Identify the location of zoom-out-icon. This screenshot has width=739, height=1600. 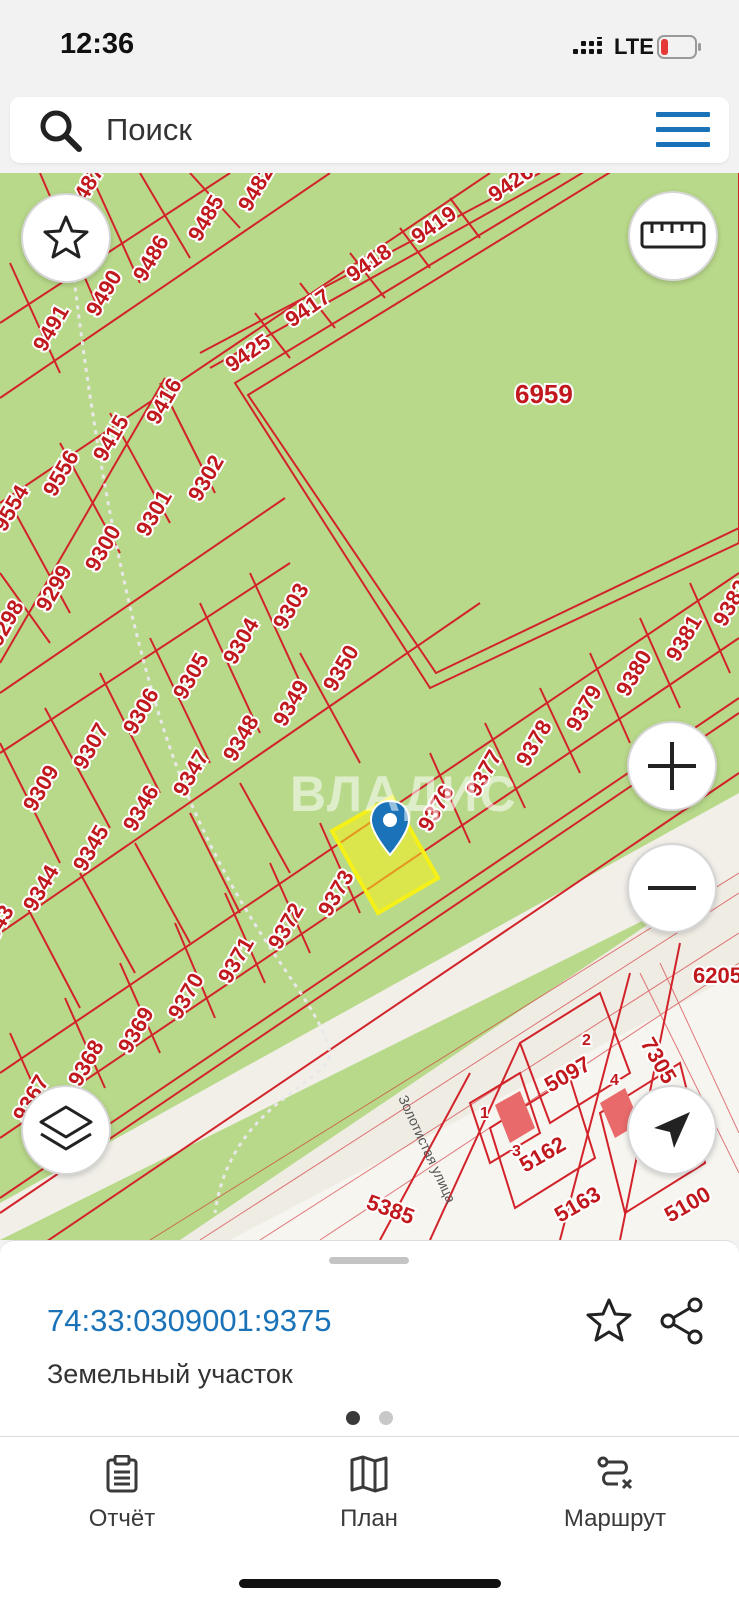
(672, 888).